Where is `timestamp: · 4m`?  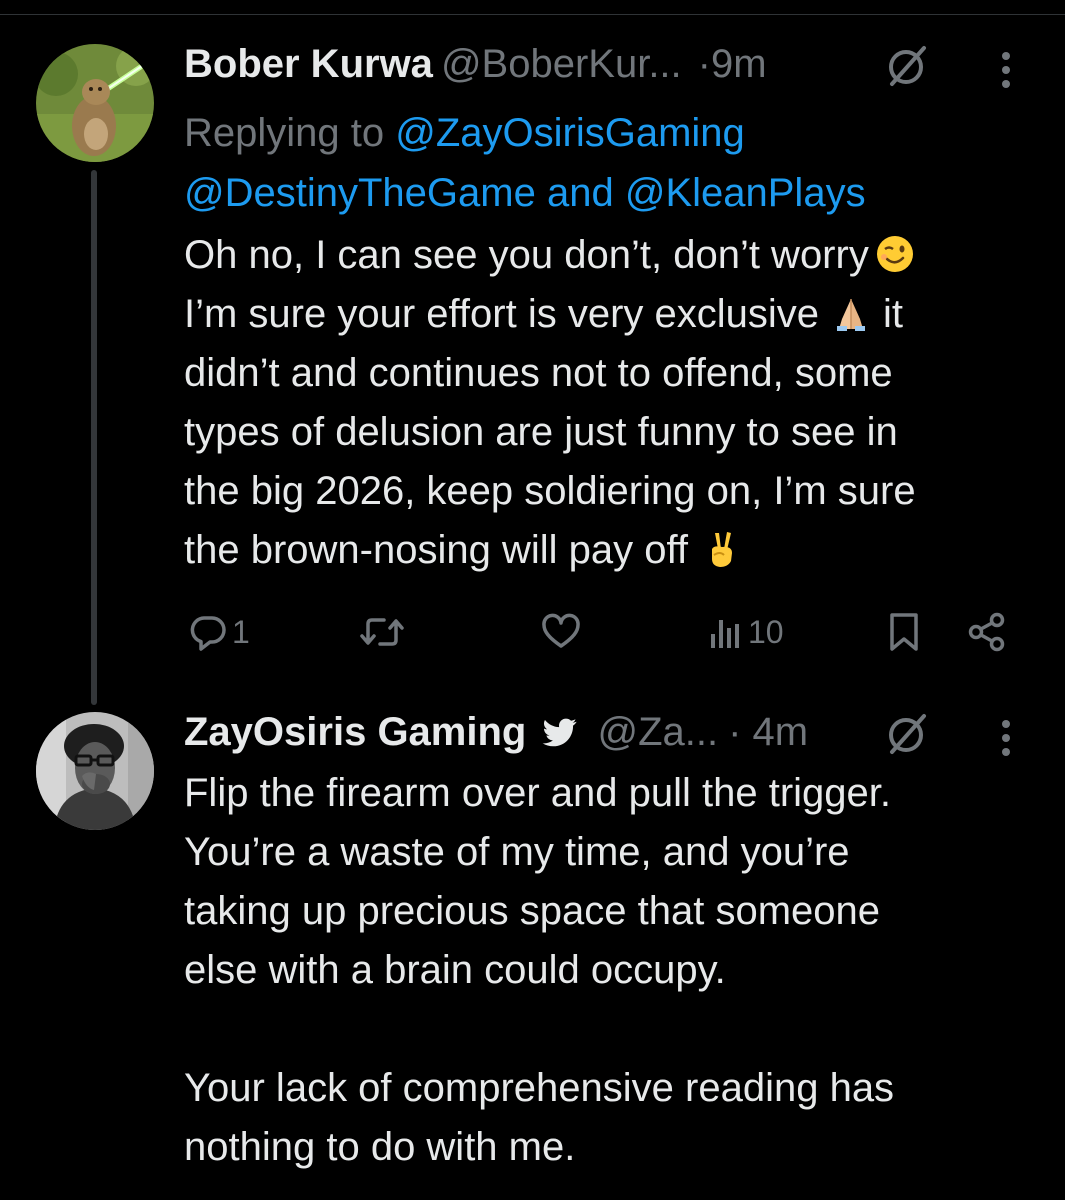 timestamp: · 4m is located at coordinates (768, 732).